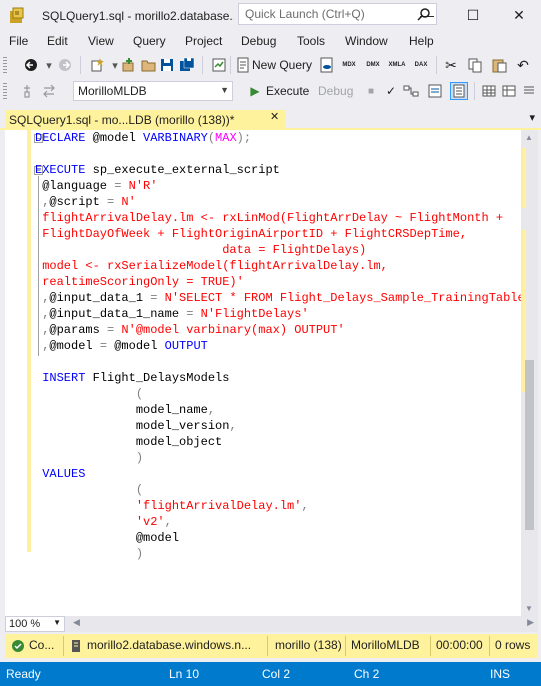  What do you see at coordinates (76, 622) in the screenshot?
I see `scroll-left-icon: ◀` at bounding box center [76, 622].